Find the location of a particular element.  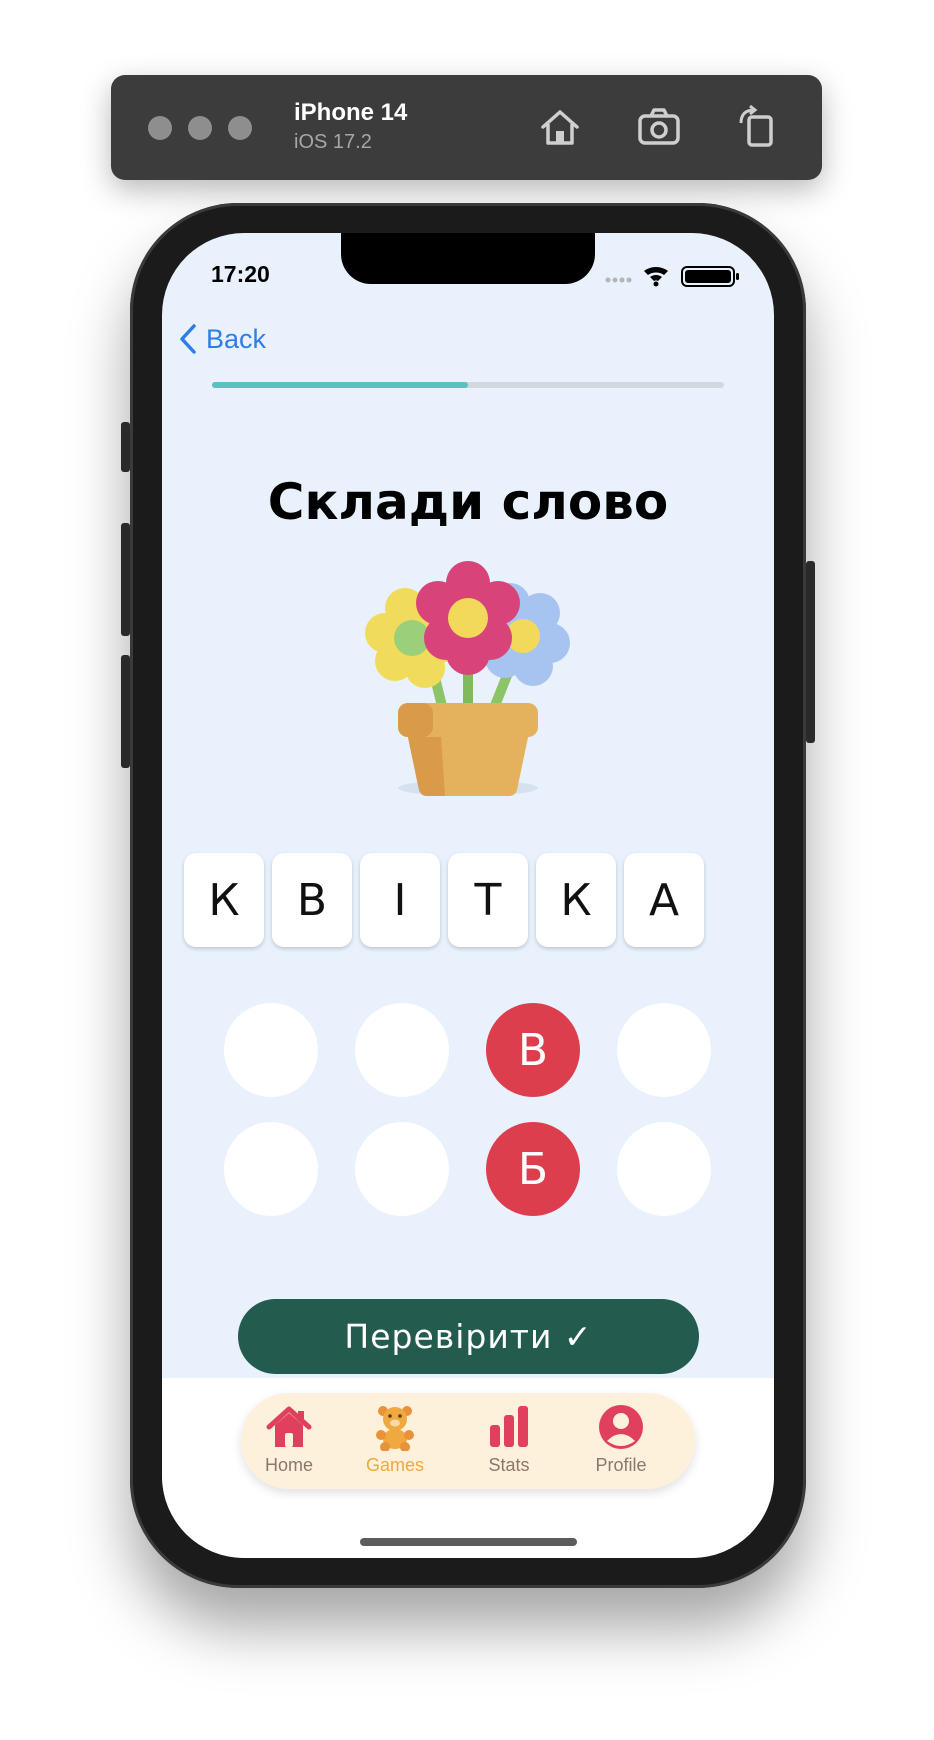

tab-games: Games is located at coordinates (395, 1443).